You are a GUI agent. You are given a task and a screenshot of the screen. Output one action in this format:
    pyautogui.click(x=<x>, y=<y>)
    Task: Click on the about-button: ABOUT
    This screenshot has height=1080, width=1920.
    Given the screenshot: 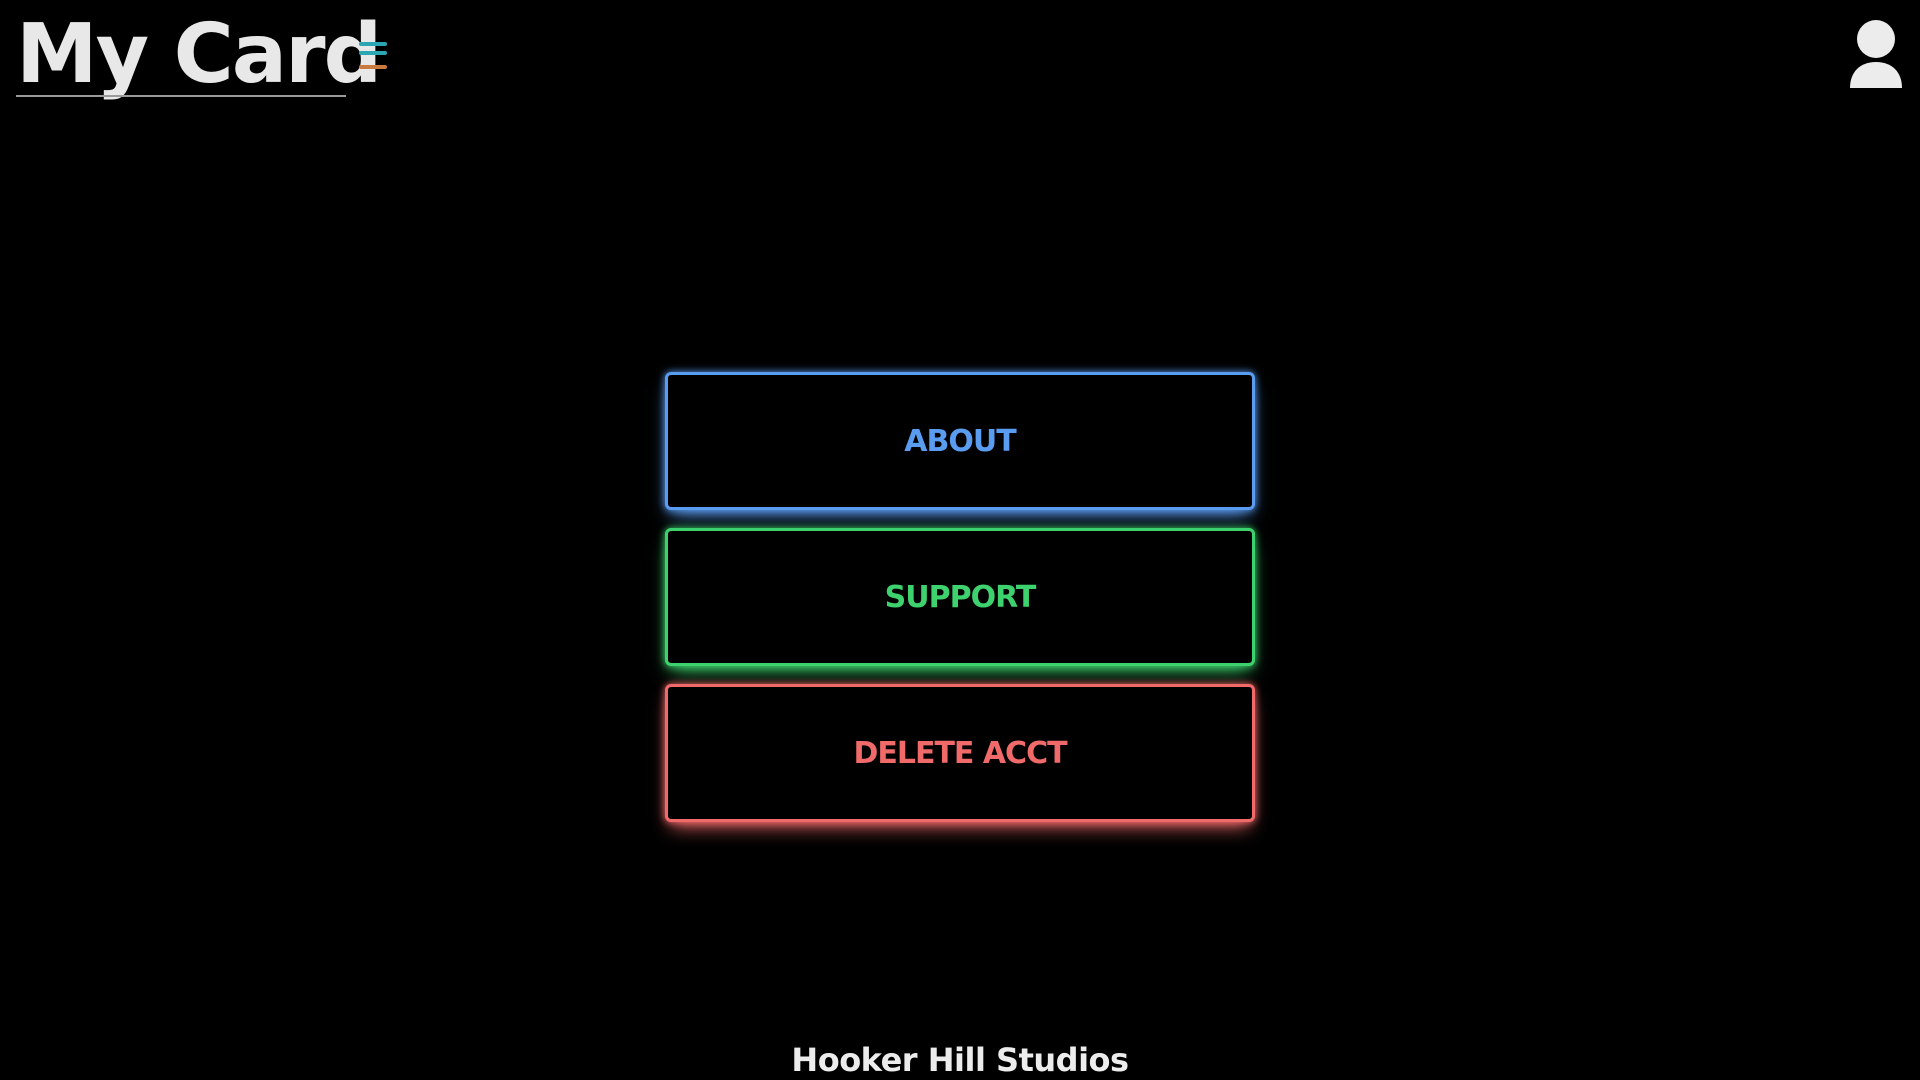 What is the action you would take?
    pyautogui.click(x=960, y=441)
    